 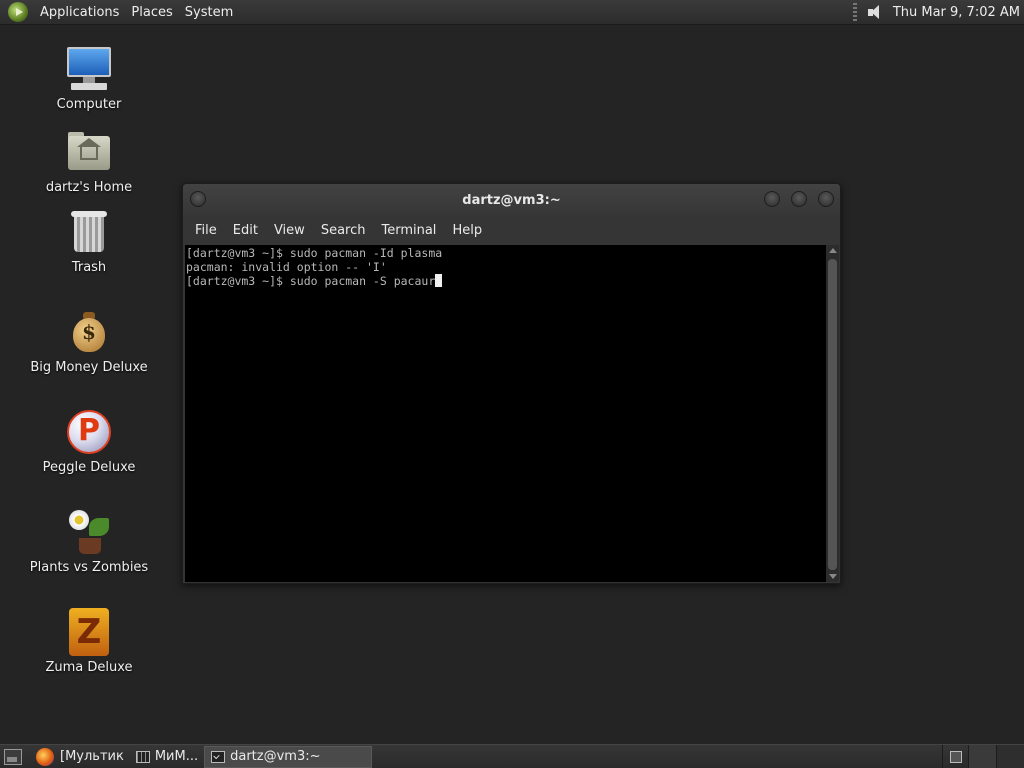 What do you see at coordinates (198, 199) in the screenshot?
I see `window-menu-button` at bounding box center [198, 199].